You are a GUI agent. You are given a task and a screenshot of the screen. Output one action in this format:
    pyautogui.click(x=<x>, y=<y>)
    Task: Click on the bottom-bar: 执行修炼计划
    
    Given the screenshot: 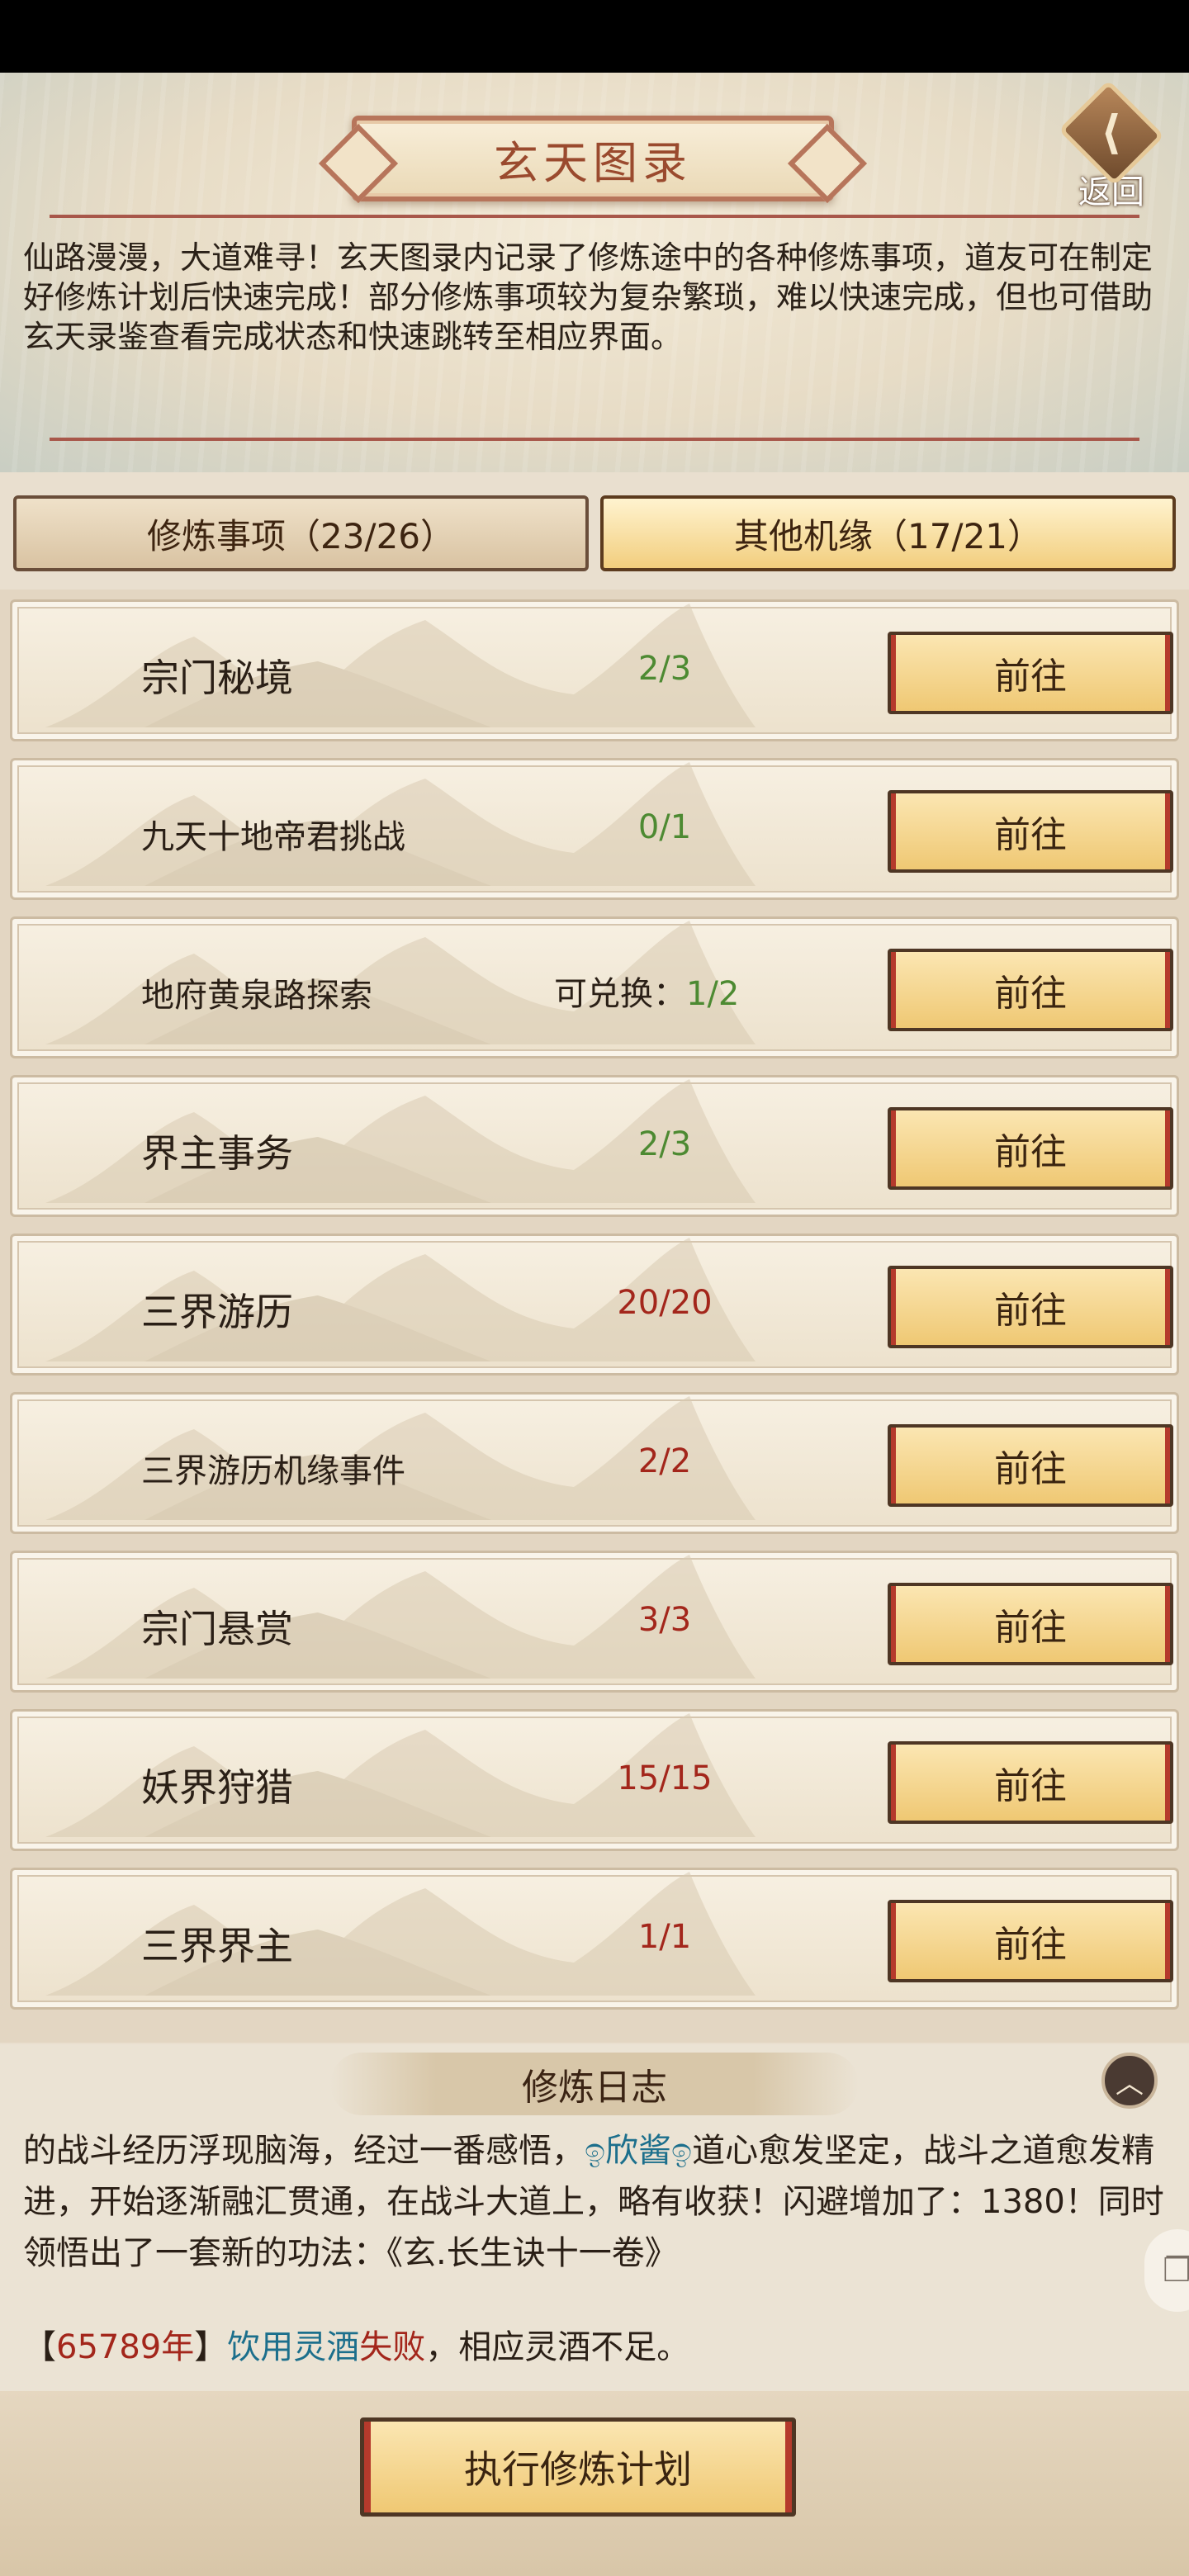 What is the action you would take?
    pyautogui.click(x=594, y=2483)
    